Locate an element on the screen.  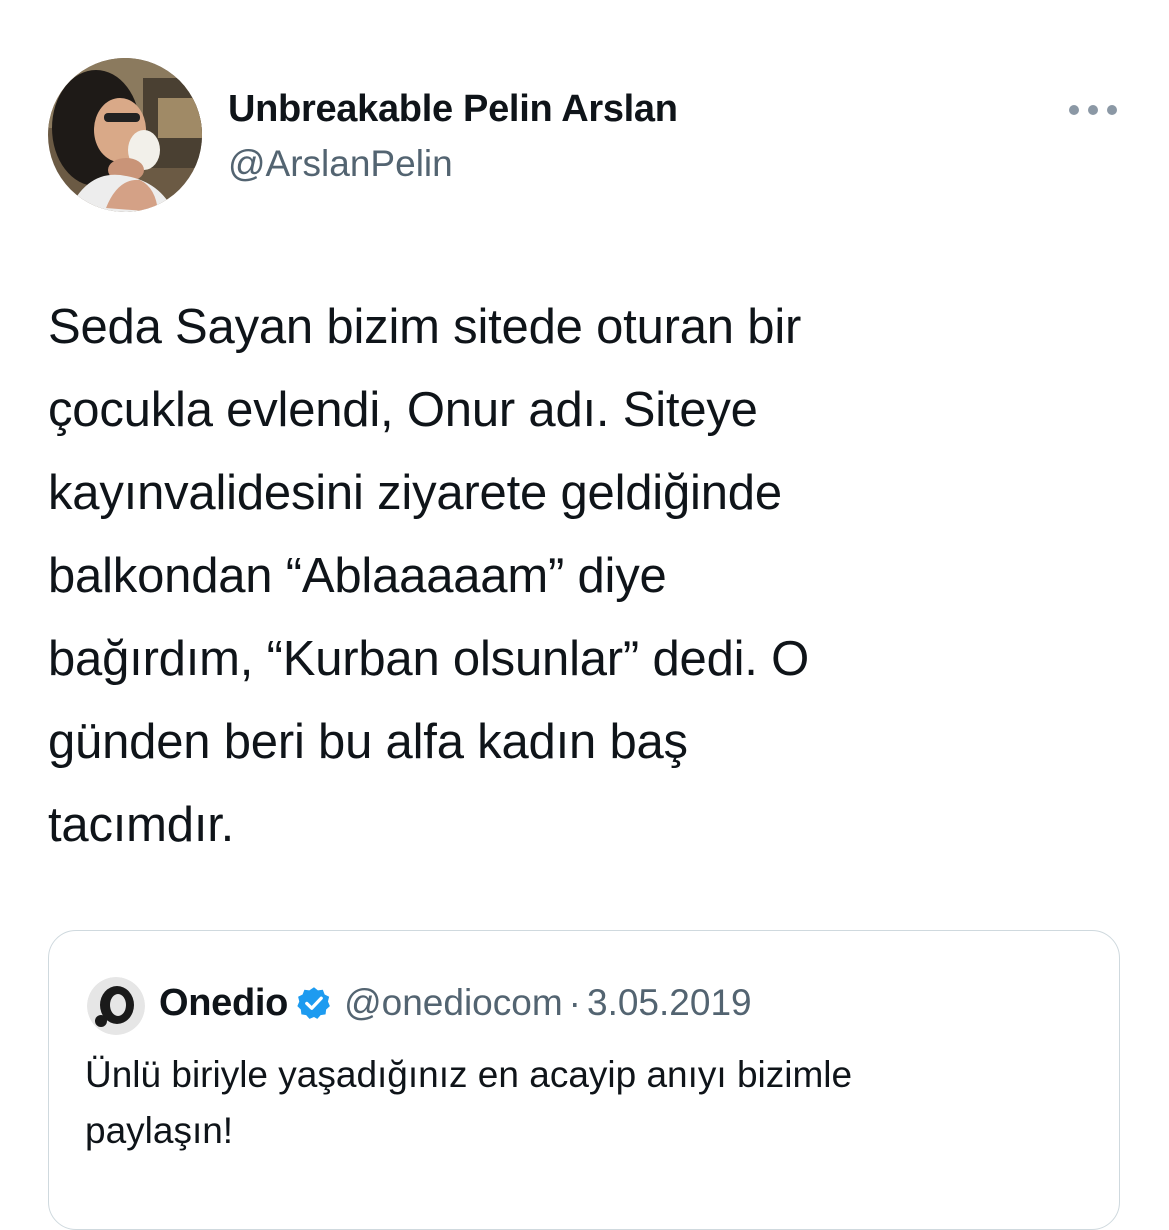
author-display-name: Unbreakable Pelin Arslan is located at coordinates (453, 109).